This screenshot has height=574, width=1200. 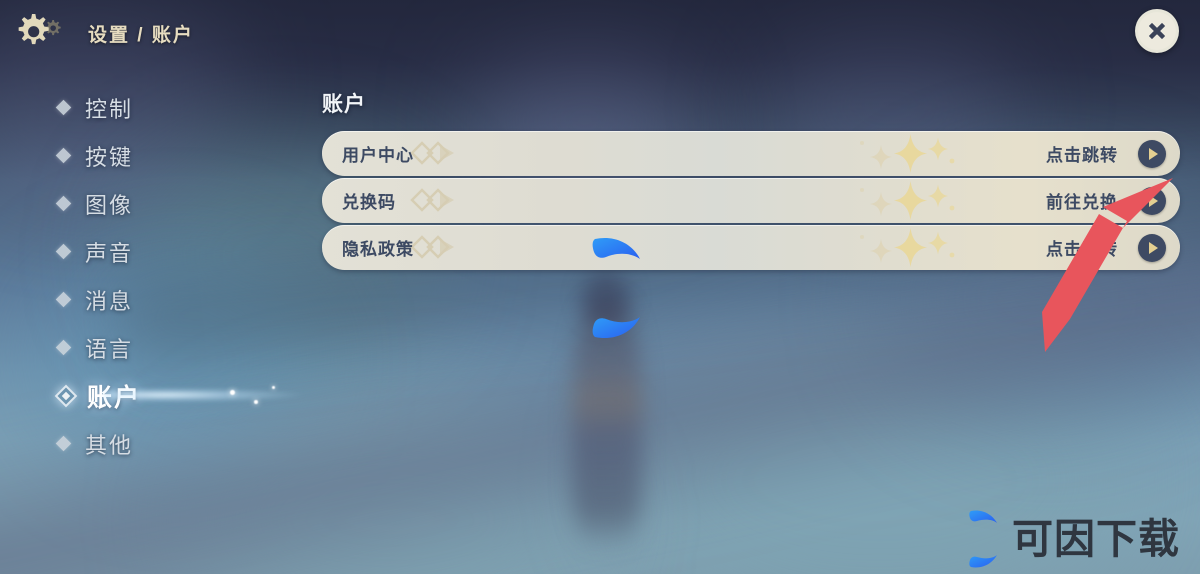 What do you see at coordinates (181, 396) in the screenshot?
I see `sidebar-item-account: 账户` at bounding box center [181, 396].